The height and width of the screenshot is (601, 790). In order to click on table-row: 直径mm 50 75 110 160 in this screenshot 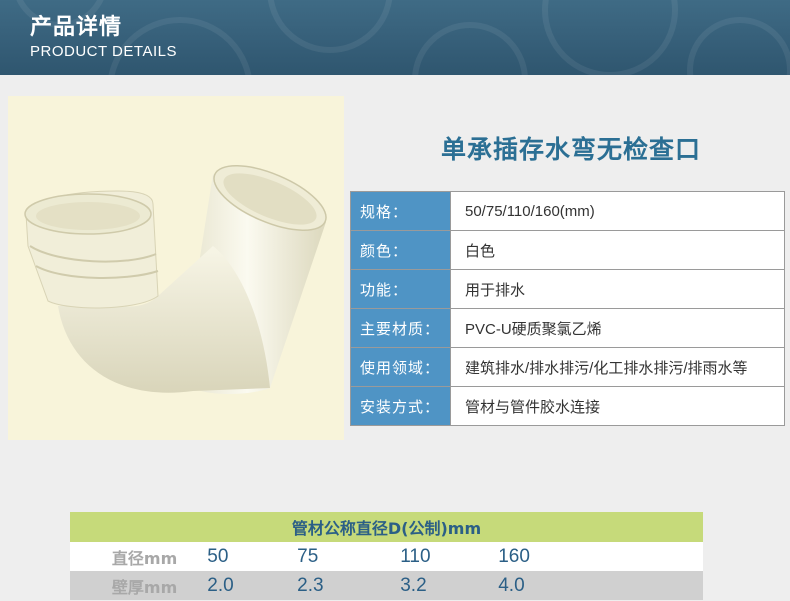, I will do `click(386, 556)`.